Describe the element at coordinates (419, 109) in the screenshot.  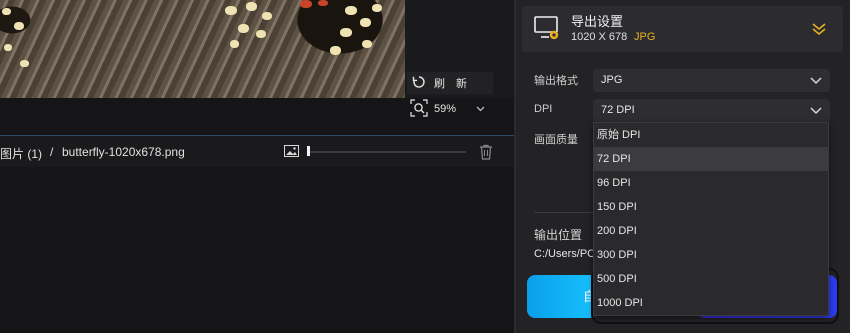
I see `zoom-icon` at that location.